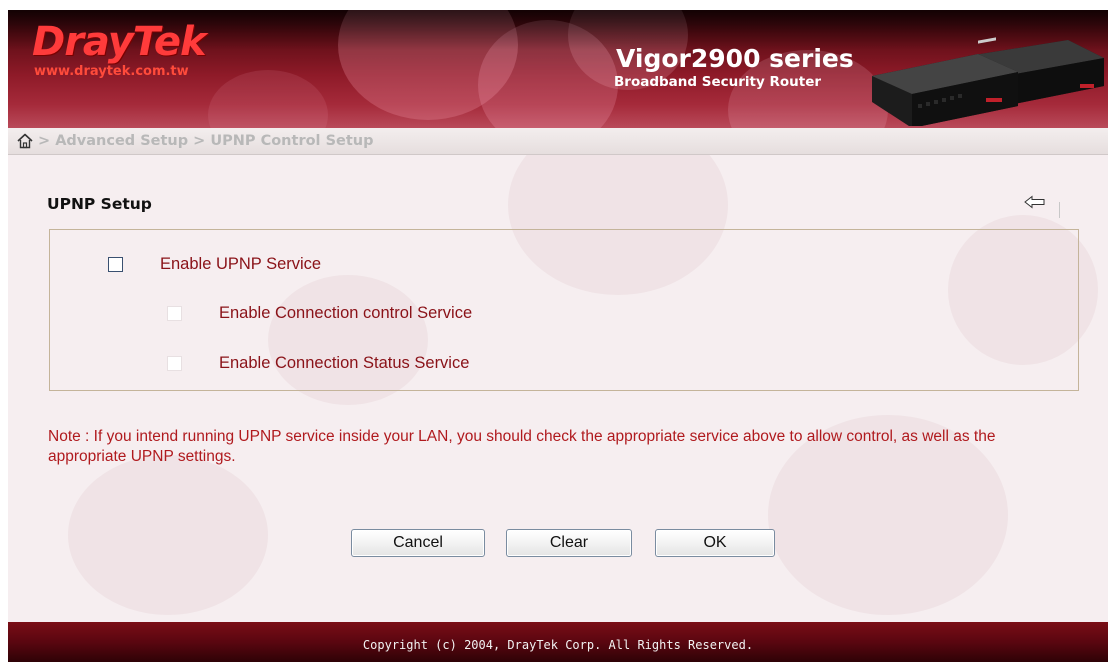 The width and height of the screenshot is (1117, 662). I want to click on draytek-logo: DrayTek, so click(119, 42).